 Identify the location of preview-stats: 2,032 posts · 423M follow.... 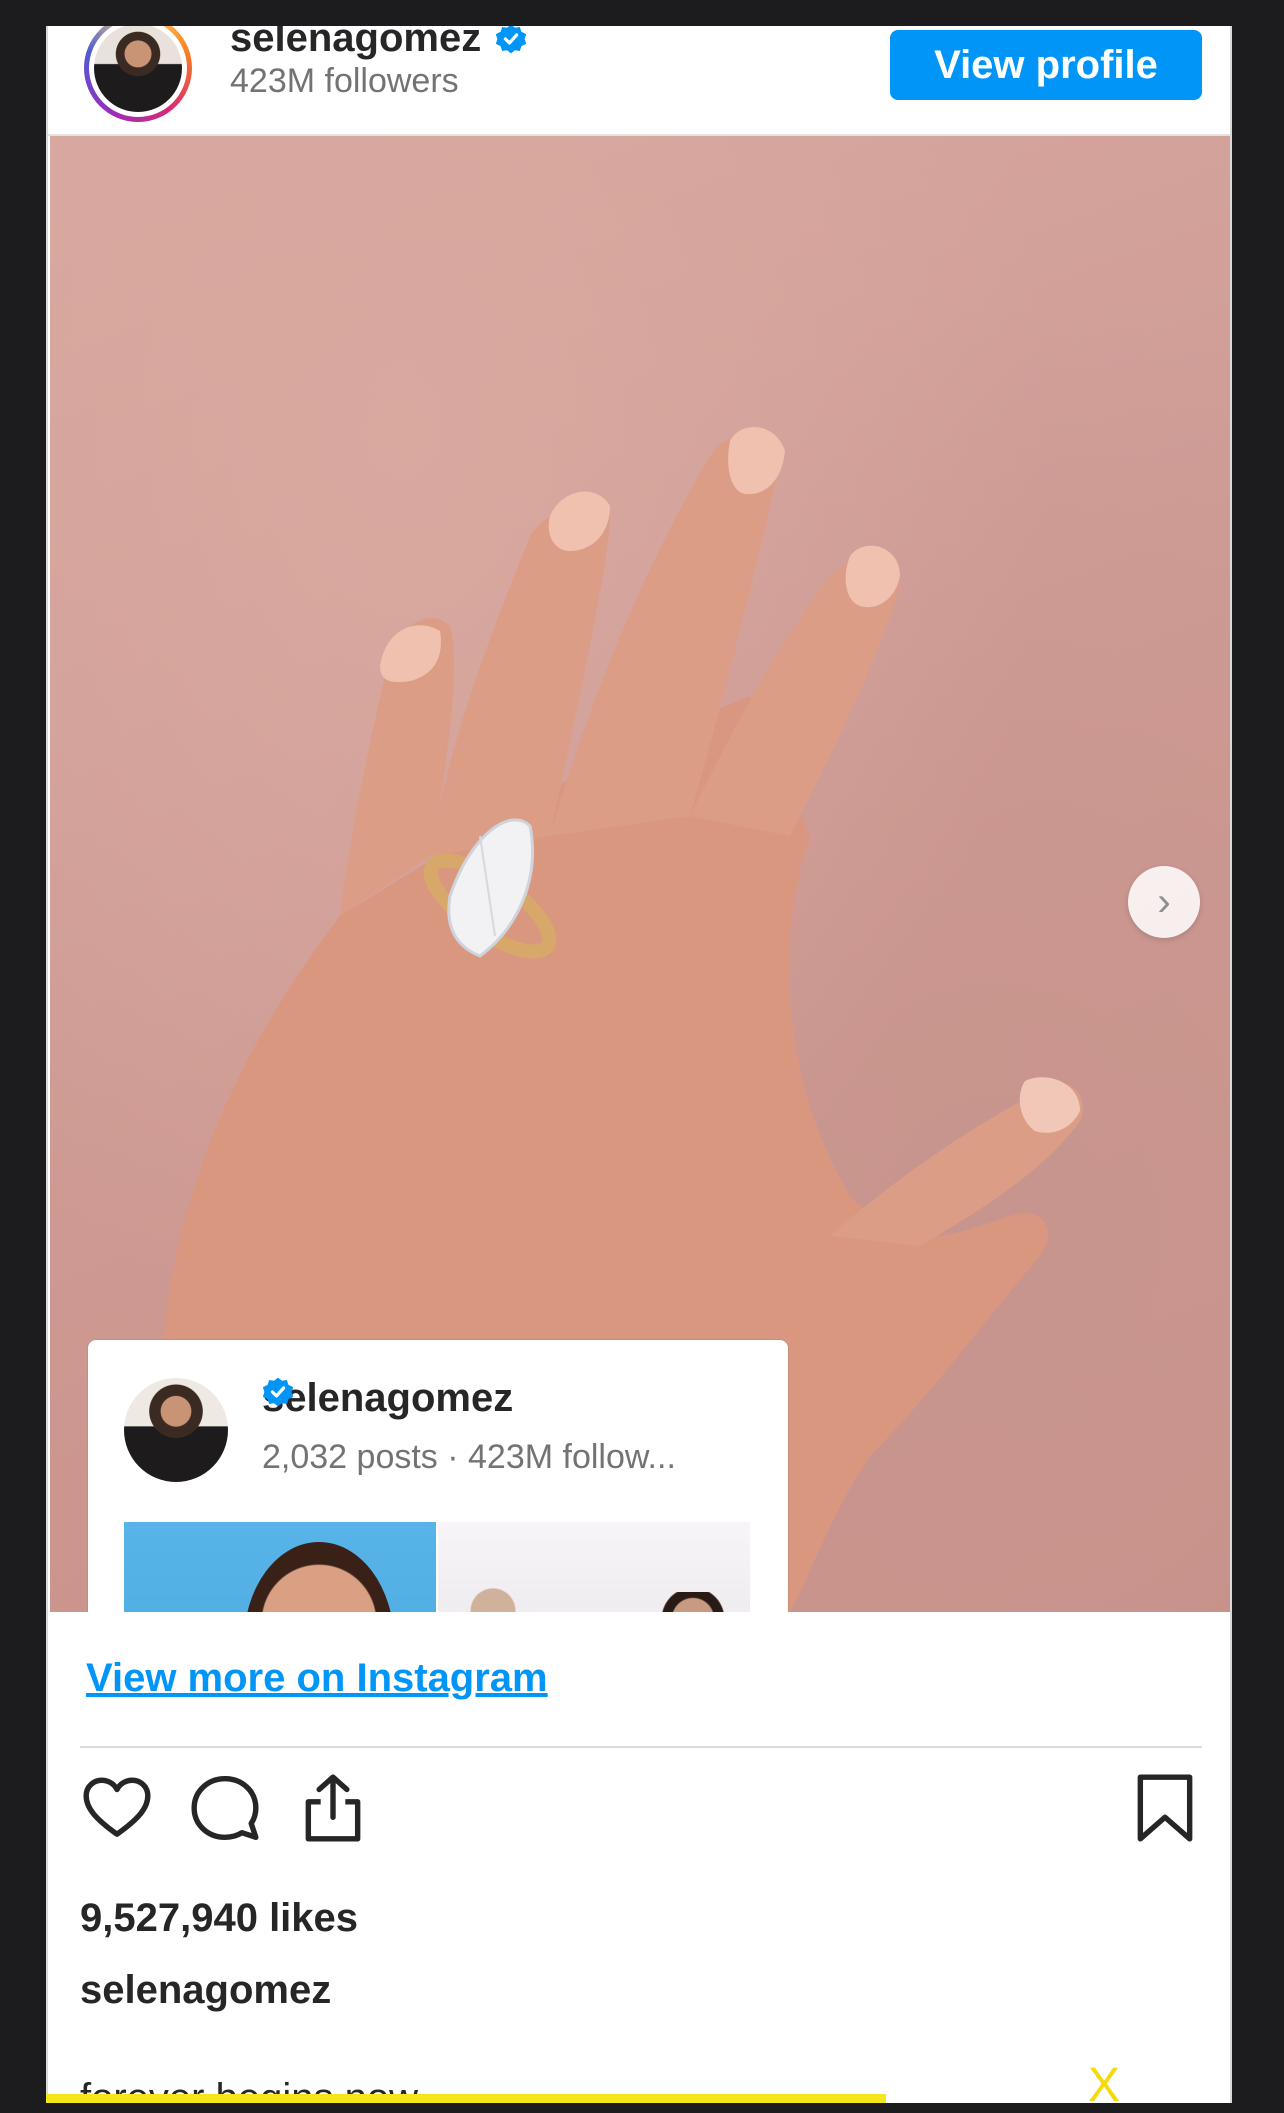
(469, 1457).